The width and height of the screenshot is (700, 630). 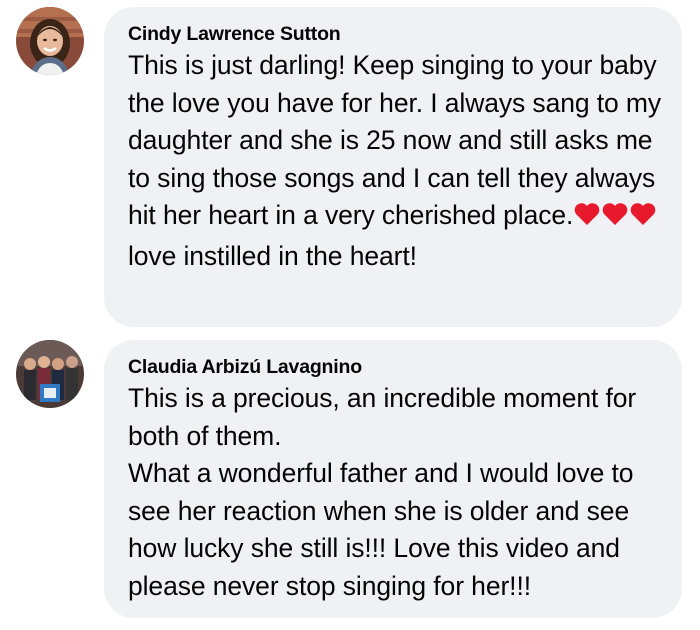 What do you see at coordinates (395, 367) in the screenshot?
I see `comment-author: Claudia Arbizú Lavagnino` at bounding box center [395, 367].